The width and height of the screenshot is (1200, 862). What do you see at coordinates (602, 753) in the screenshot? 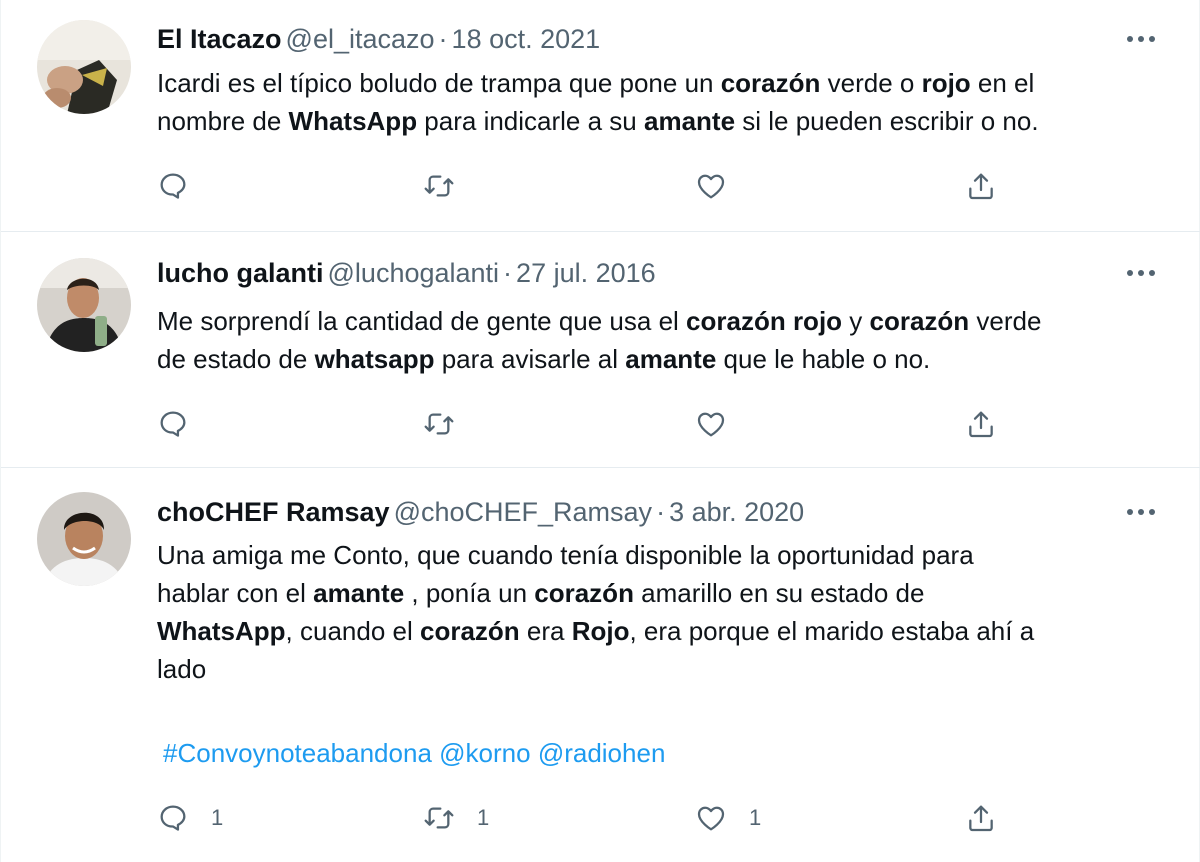
I see `mention-link: @radiohen` at bounding box center [602, 753].